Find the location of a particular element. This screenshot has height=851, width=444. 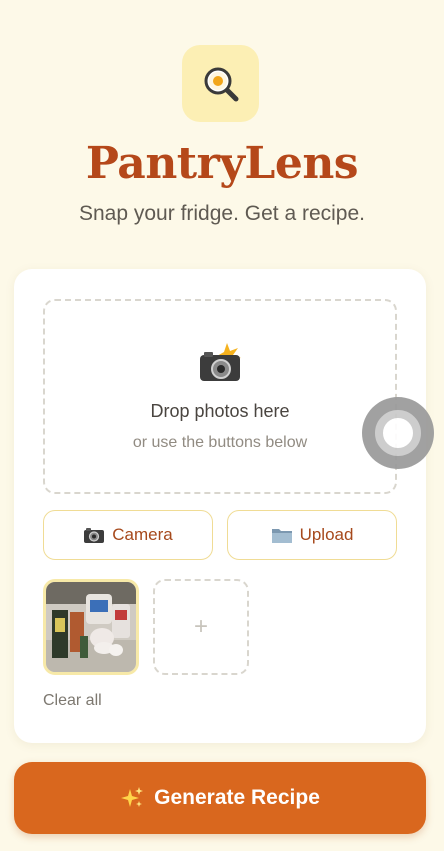

dropzone-subtitle: or use the buttons below is located at coordinates (220, 442).